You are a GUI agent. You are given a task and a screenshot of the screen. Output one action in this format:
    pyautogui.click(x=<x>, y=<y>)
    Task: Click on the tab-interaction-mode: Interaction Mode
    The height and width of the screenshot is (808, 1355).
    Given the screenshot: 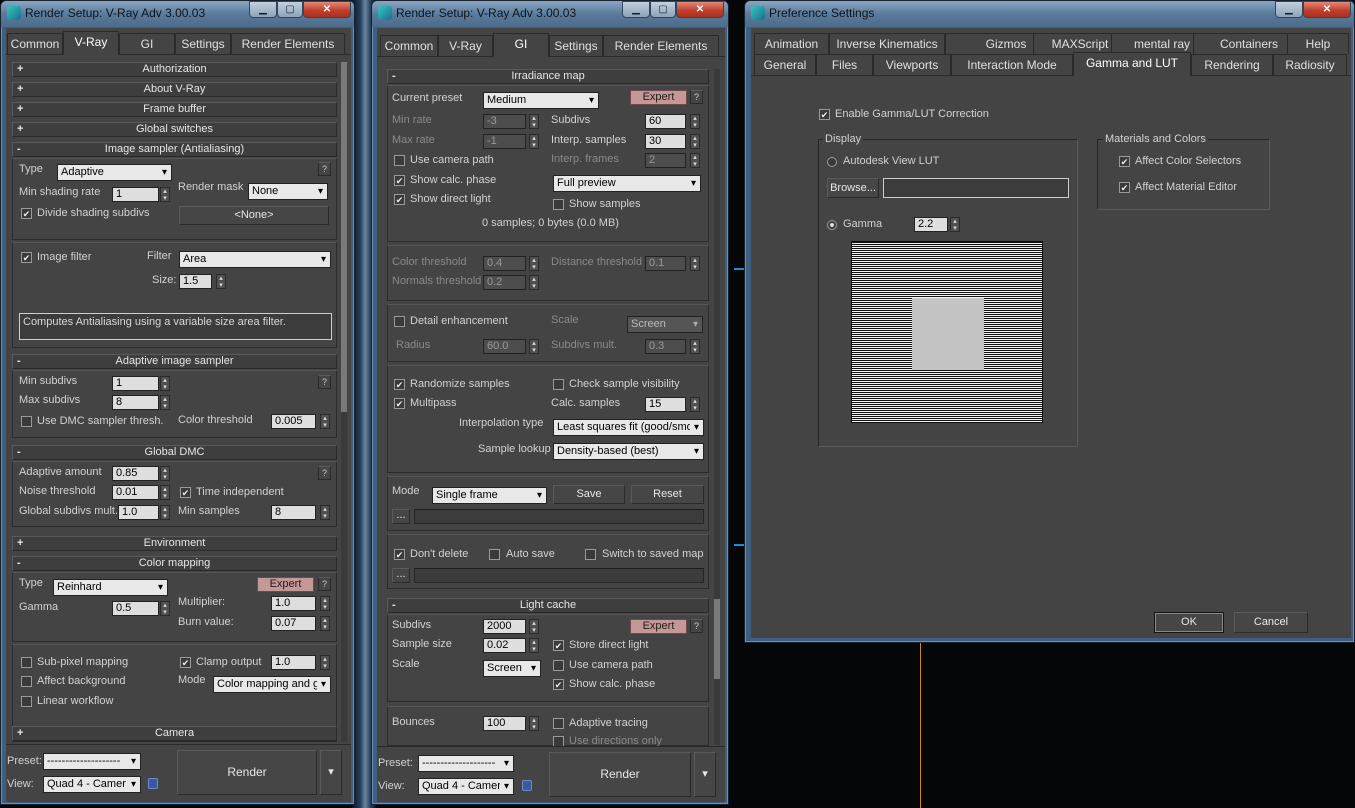 What is the action you would take?
    pyautogui.click(x=1012, y=64)
    